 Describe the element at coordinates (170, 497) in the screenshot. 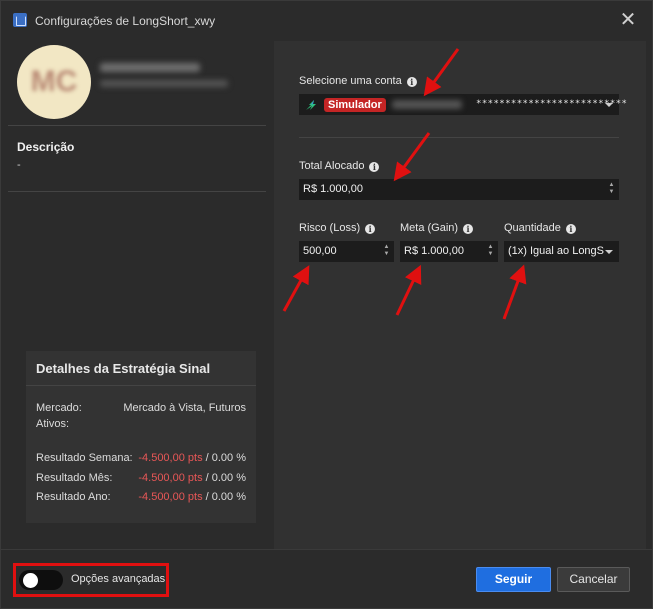

I see `year-result-pts: -4.500,00 pts` at that location.